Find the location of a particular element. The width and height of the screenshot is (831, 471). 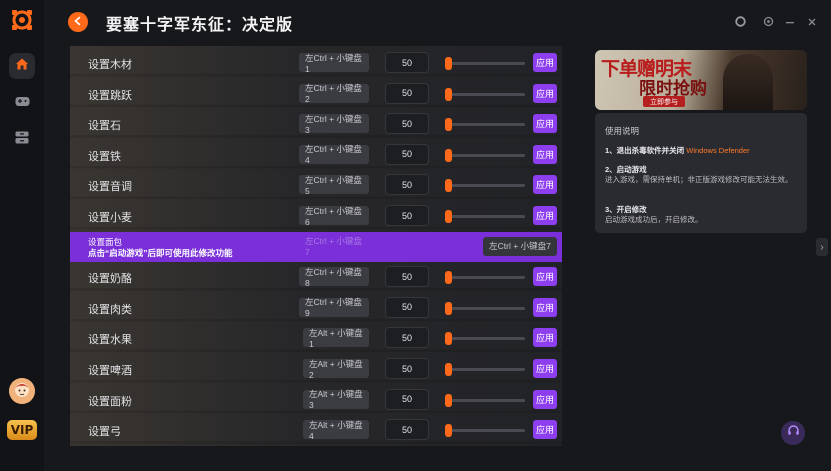

list-item: 设置跳跃 左Ctrl + 小键盘2 50 应用 is located at coordinates (316, 94).